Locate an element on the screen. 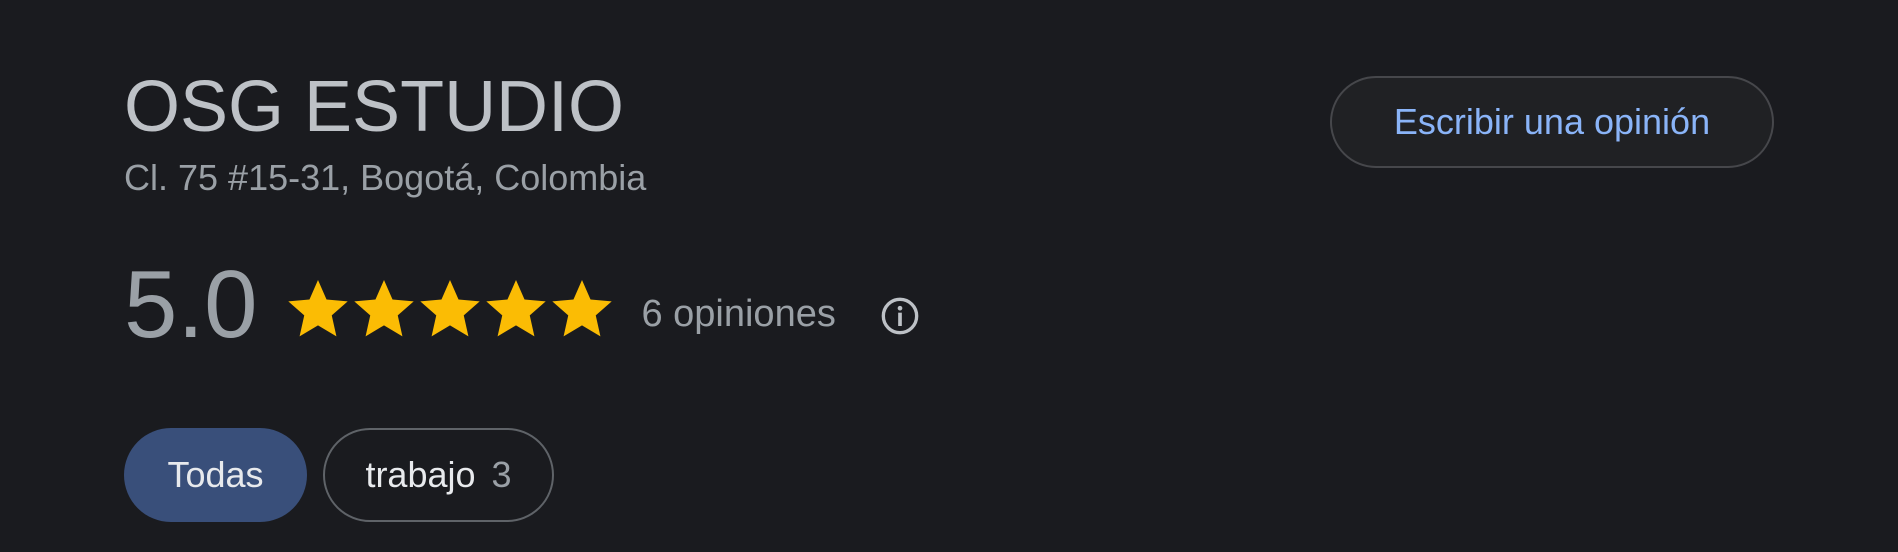 The width and height of the screenshot is (1898, 552). rating-summary: 5.0 6 opiniones is located at coordinates (480, 305).